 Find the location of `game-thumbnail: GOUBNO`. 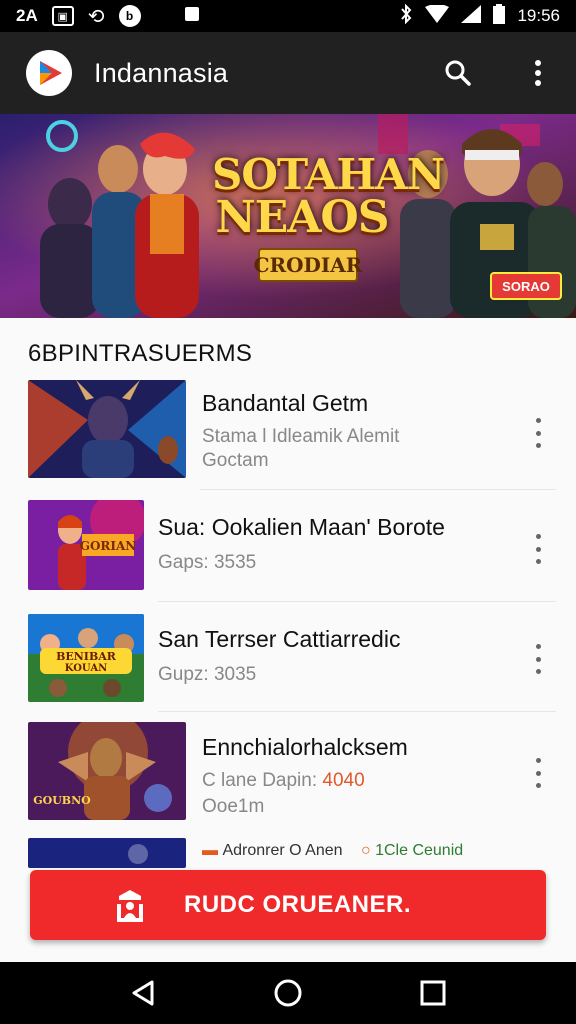

game-thumbnail: GOUBNO is located at coordinates (107, 771).